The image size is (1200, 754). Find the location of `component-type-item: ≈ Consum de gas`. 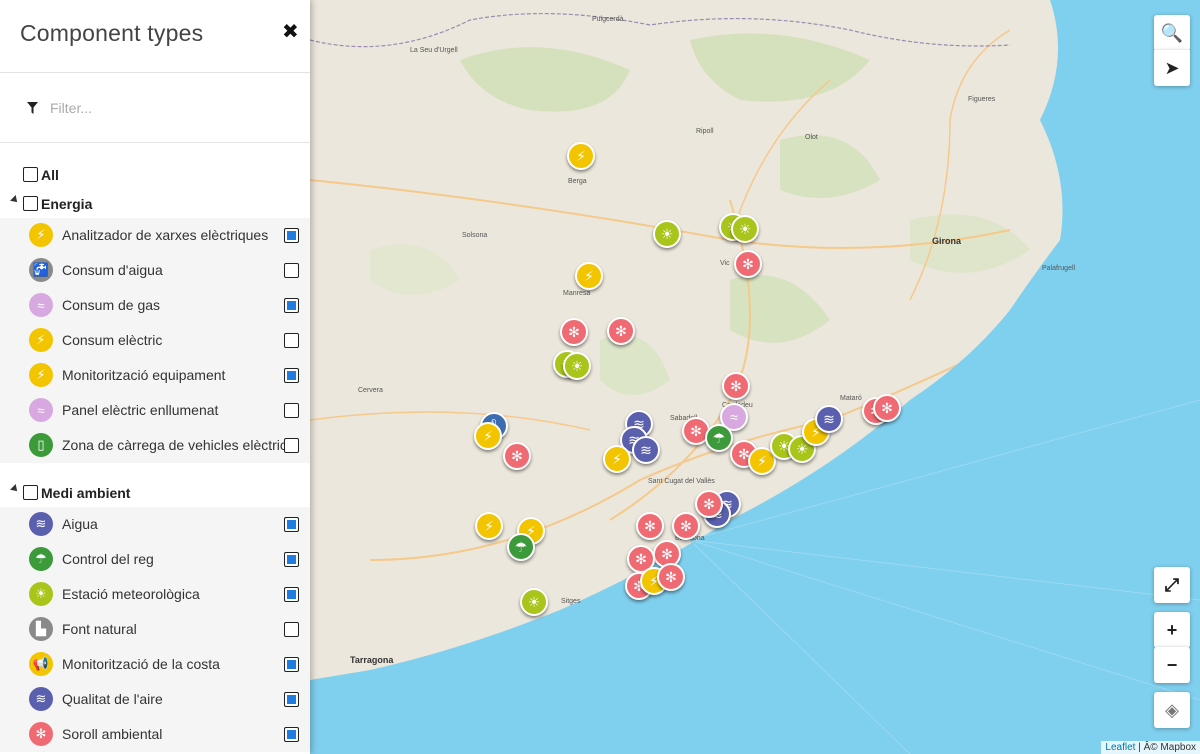

component-type-item: ≈ Consum de gas is located at coordinates (155, 305).